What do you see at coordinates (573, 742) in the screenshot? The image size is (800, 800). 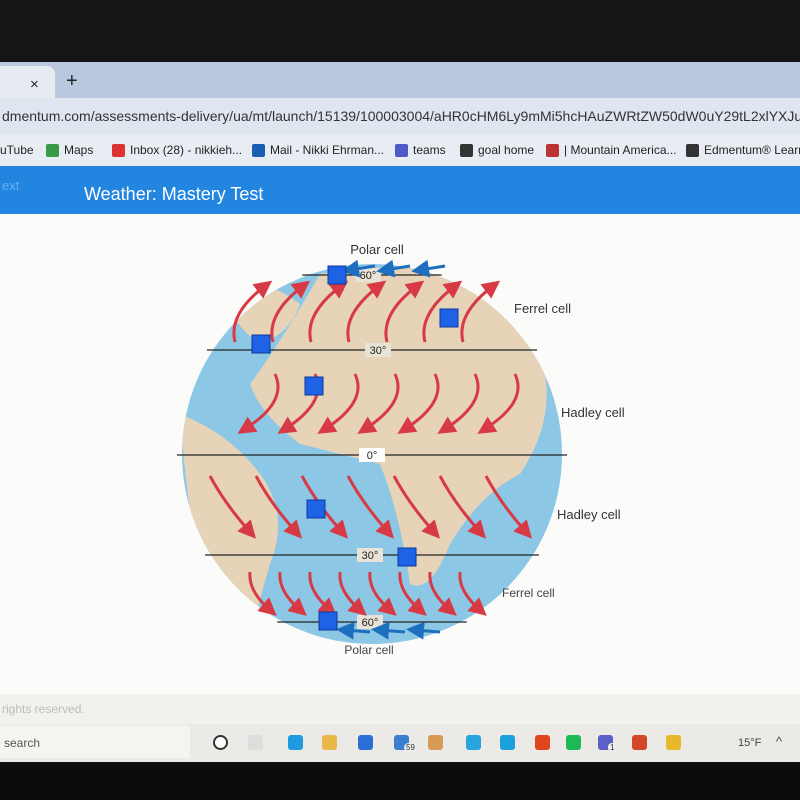 I see `spotify-icon` at bounding box center [573, 742].